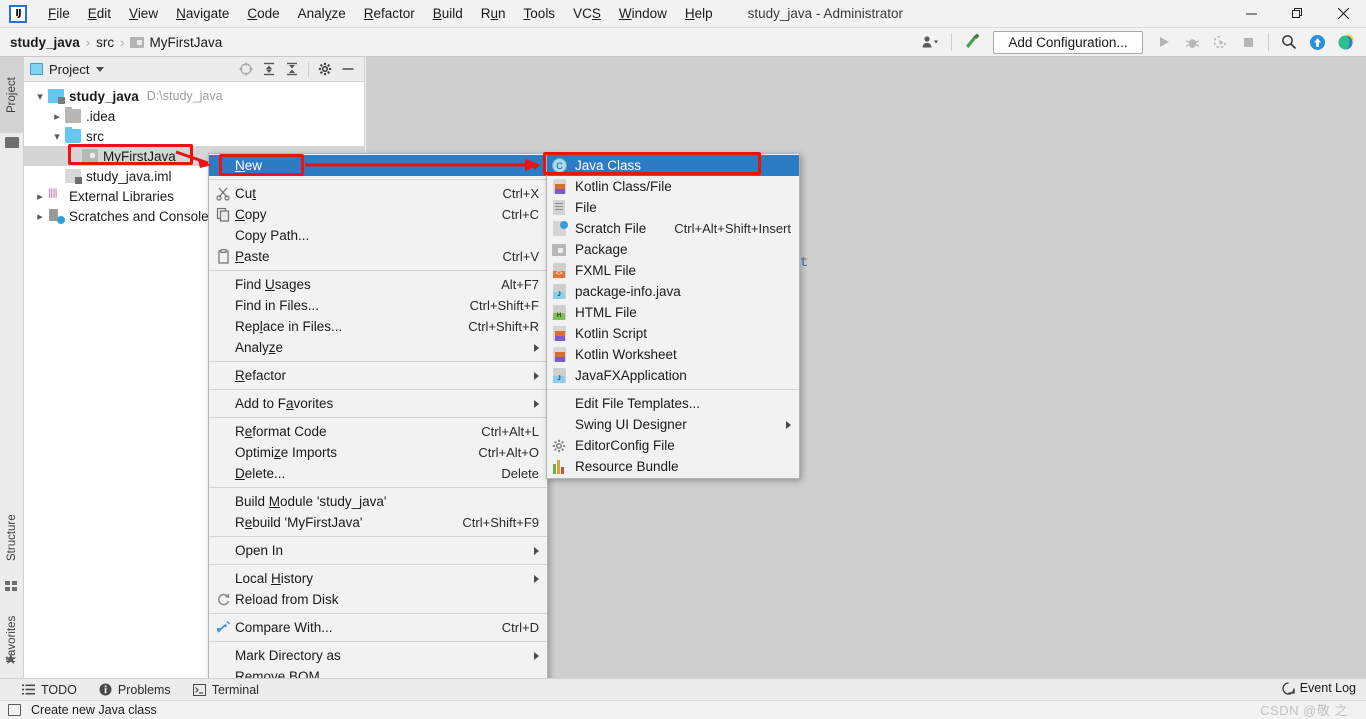 Image resolution: width=1366 pixels, height=719 pixels. I want to click on problems-icon, so click(105, 689).